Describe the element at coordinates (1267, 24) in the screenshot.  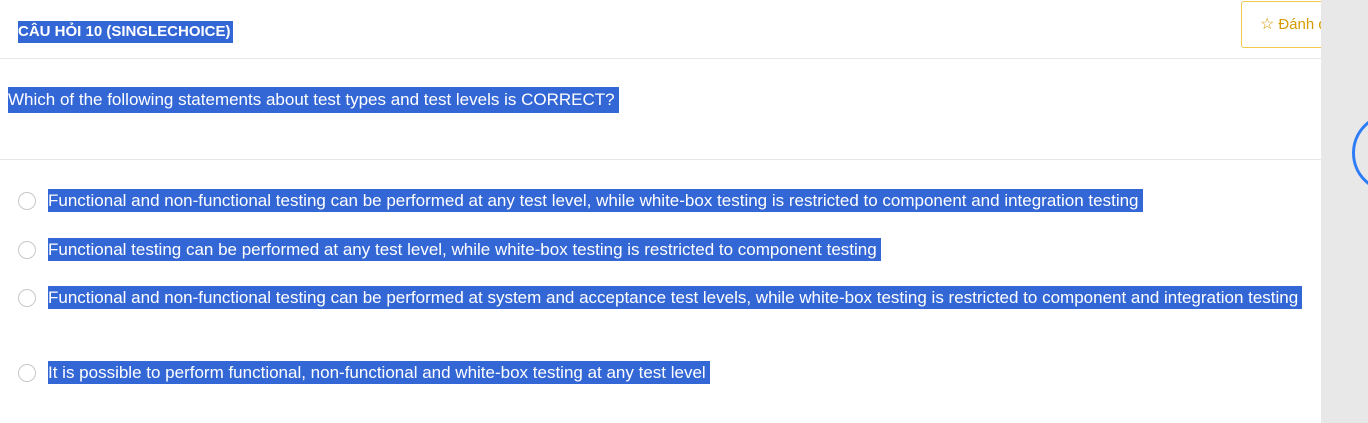
I see `star-outline-icon: ☆` at that location.